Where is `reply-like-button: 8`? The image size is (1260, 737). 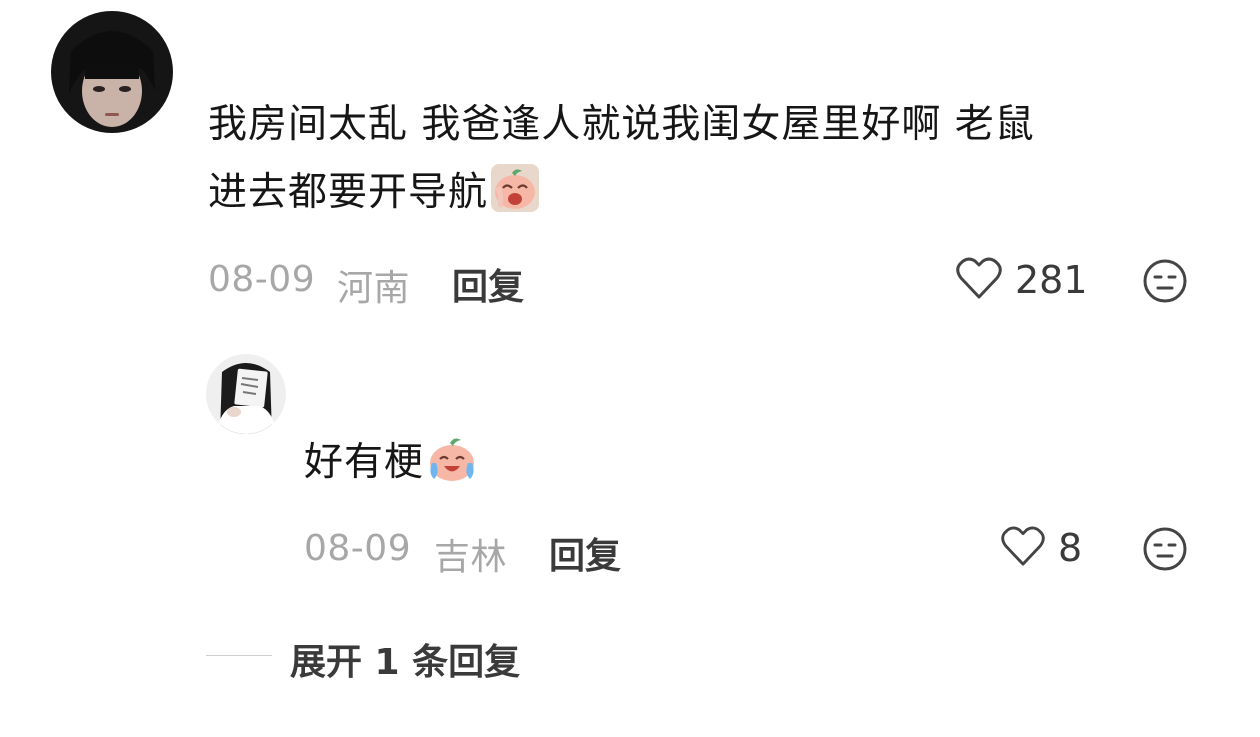
reply-like-button: 8 is located at coordinates (1041, 548).